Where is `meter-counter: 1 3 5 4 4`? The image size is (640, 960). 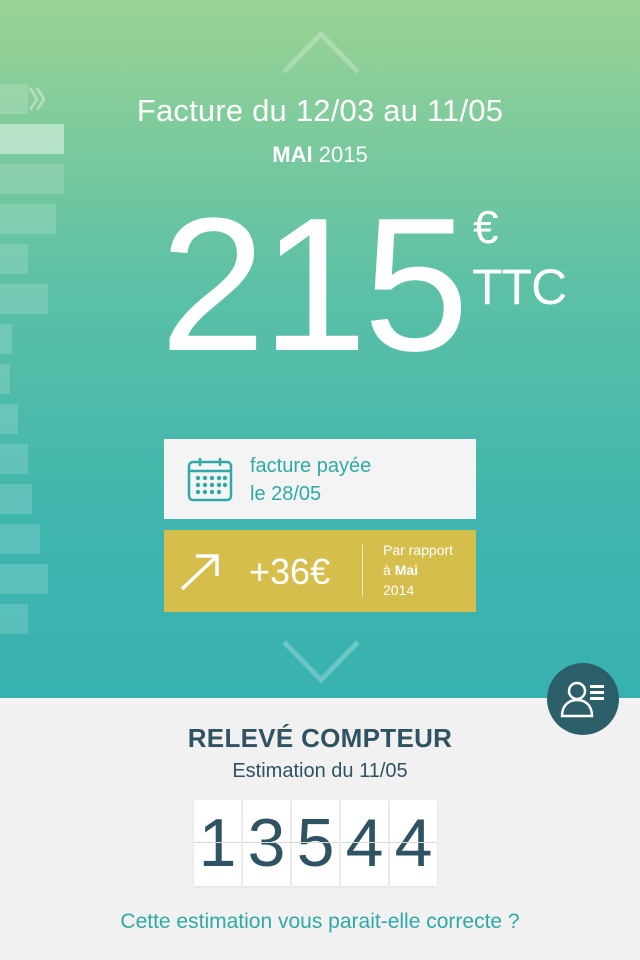 meter-counter: 1 3 5 4 4 is located at coordinates (315, 843).